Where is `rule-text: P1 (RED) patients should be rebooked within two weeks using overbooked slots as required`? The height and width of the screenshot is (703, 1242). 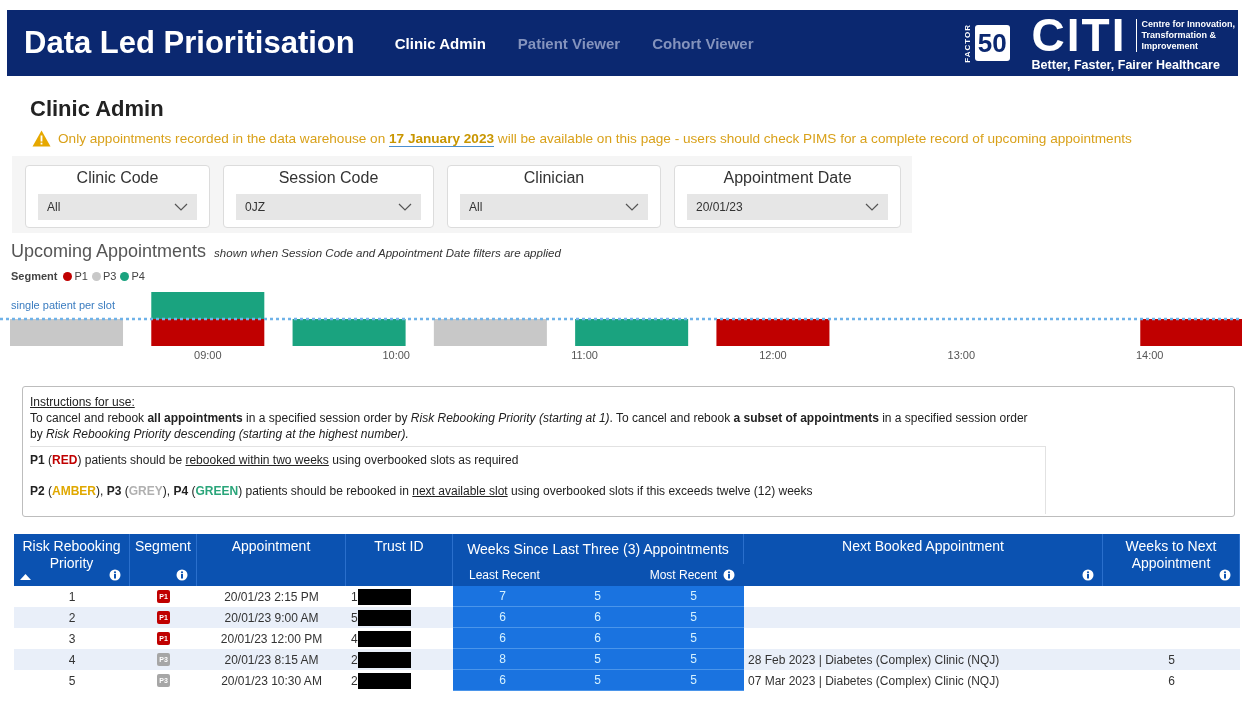 rule-text: P1 (RED) patients should be rebooked within two weeks using overbooked slots as required is located at coordinates (275, 460).